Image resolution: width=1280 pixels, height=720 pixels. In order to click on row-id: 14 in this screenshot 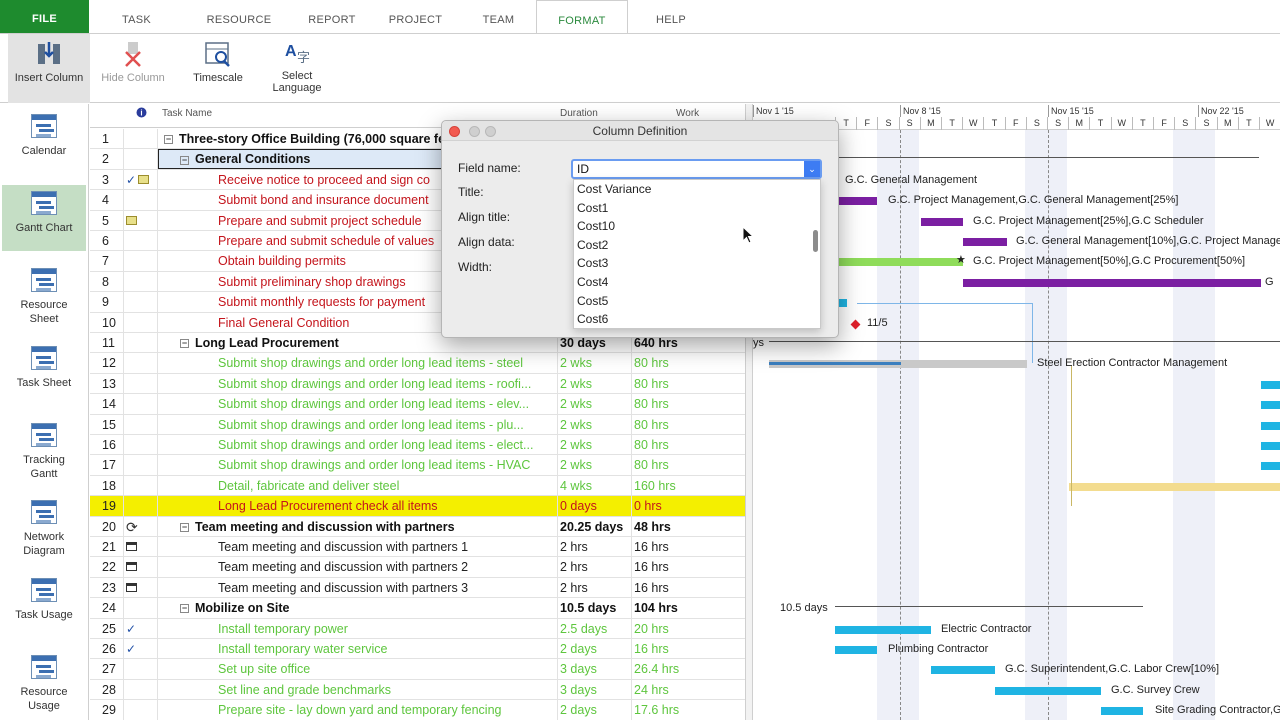, I will do `click(107, 404)`.